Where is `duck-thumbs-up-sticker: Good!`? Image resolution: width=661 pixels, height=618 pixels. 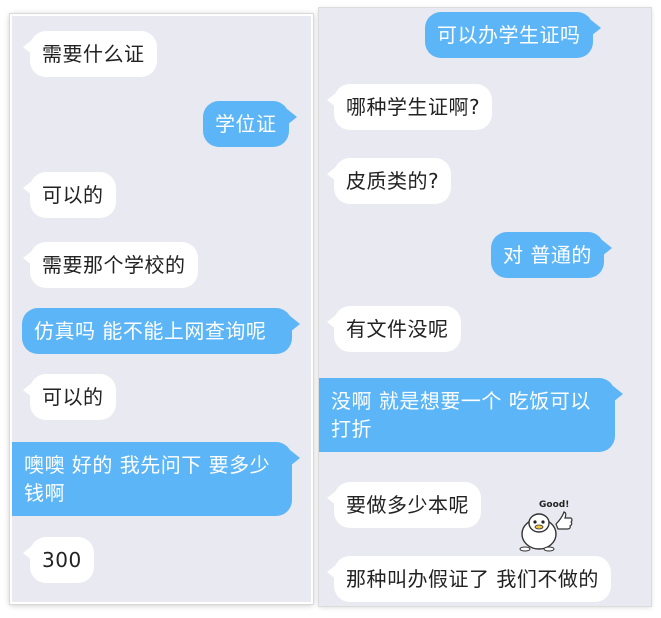
duck-thumbs-up-sticker: Good! is located at coordinates (546, 526).